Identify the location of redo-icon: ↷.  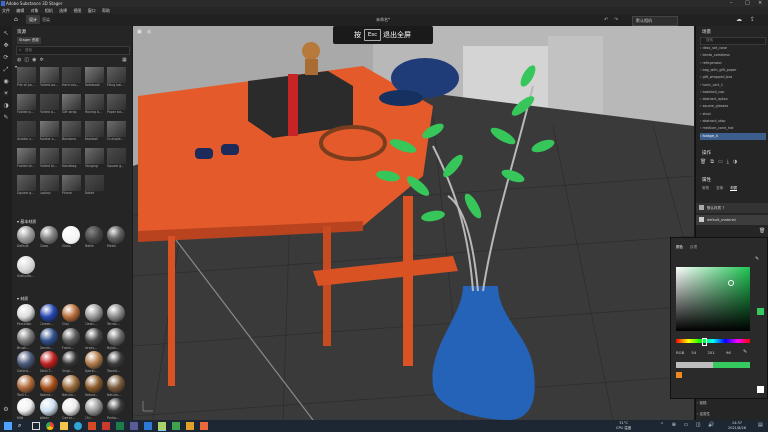
(616, 20).